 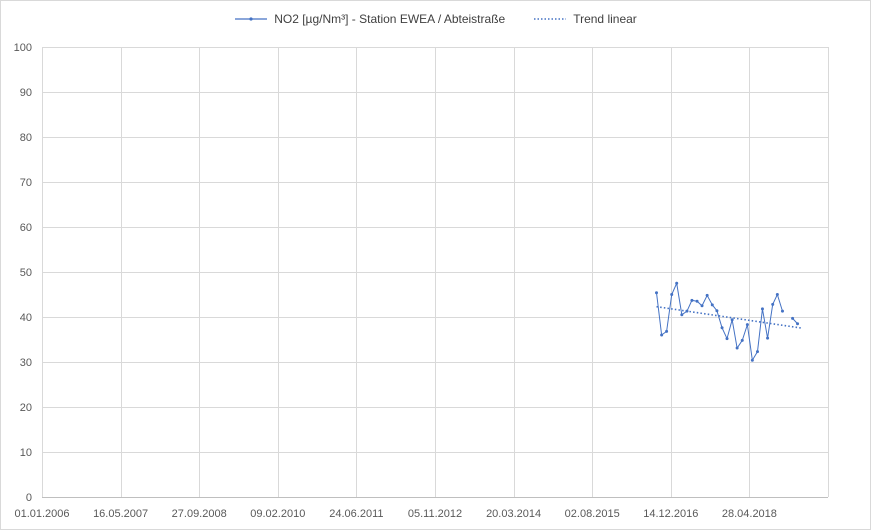 What do you see at coordinates (670, 514) in the screenshot?
I see `x-tick-label: 14.12.2016` at bounding box center [670, 514].